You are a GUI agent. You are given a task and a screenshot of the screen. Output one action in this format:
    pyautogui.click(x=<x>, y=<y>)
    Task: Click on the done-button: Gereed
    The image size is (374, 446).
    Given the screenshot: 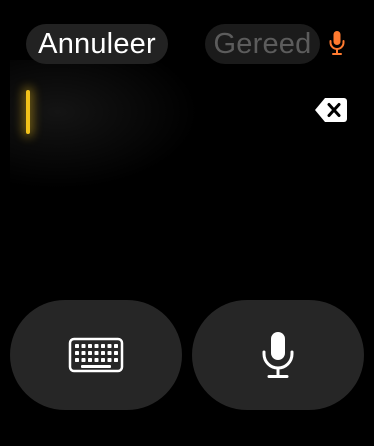 What is the action you would take?
    pyautogui.click(x=262, y=44)
    